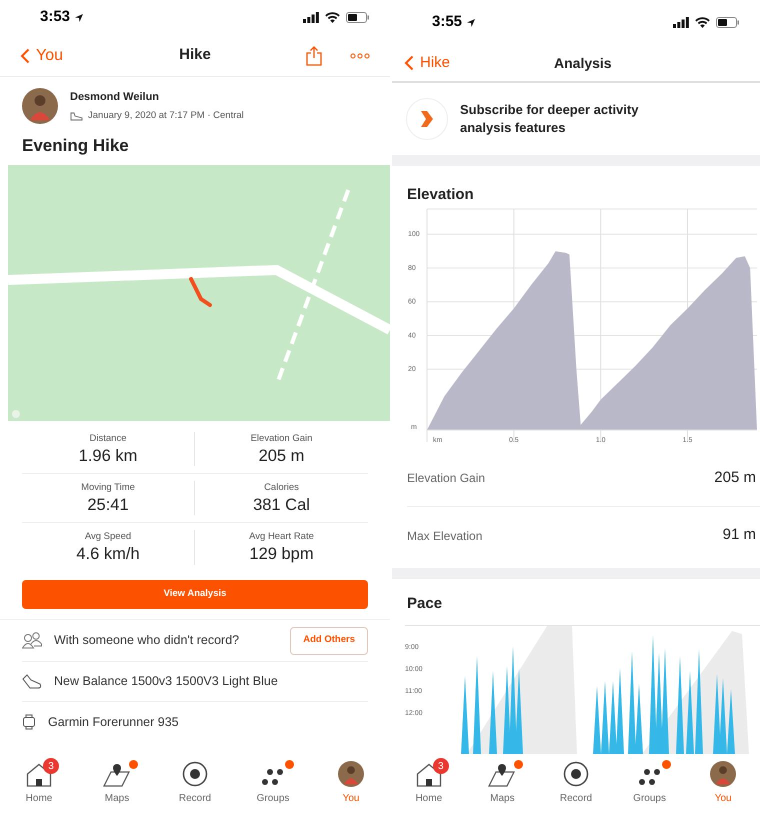  What do you see at coordinates (444, 536) in the screenshot?
I see `stat-label: Max Elevation` at bounding box center [444, 536].